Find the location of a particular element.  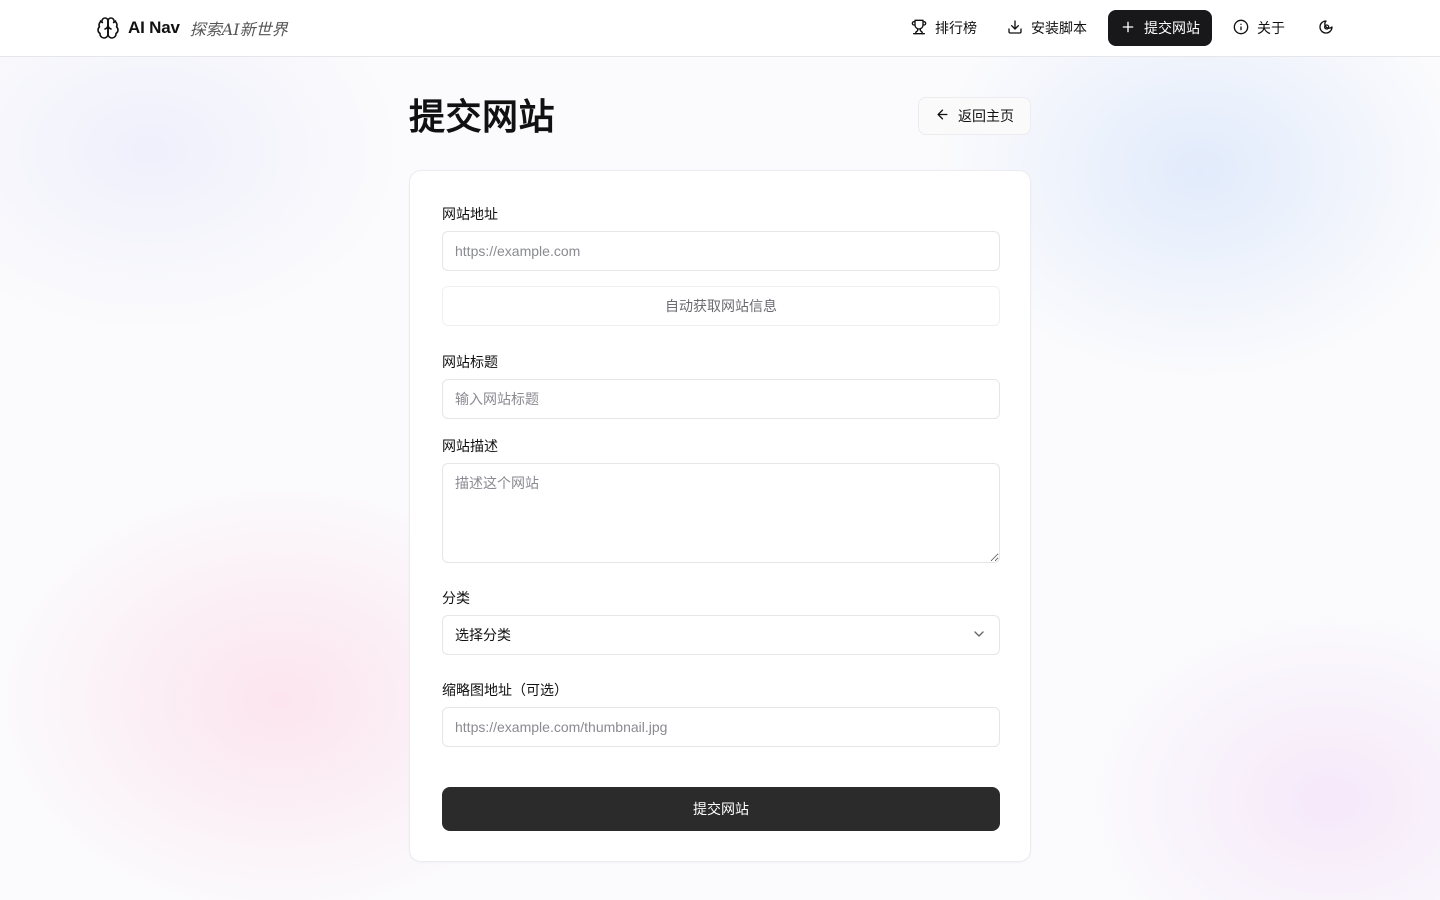

page-title: 提交网站 is located at coordinates (482, 116).